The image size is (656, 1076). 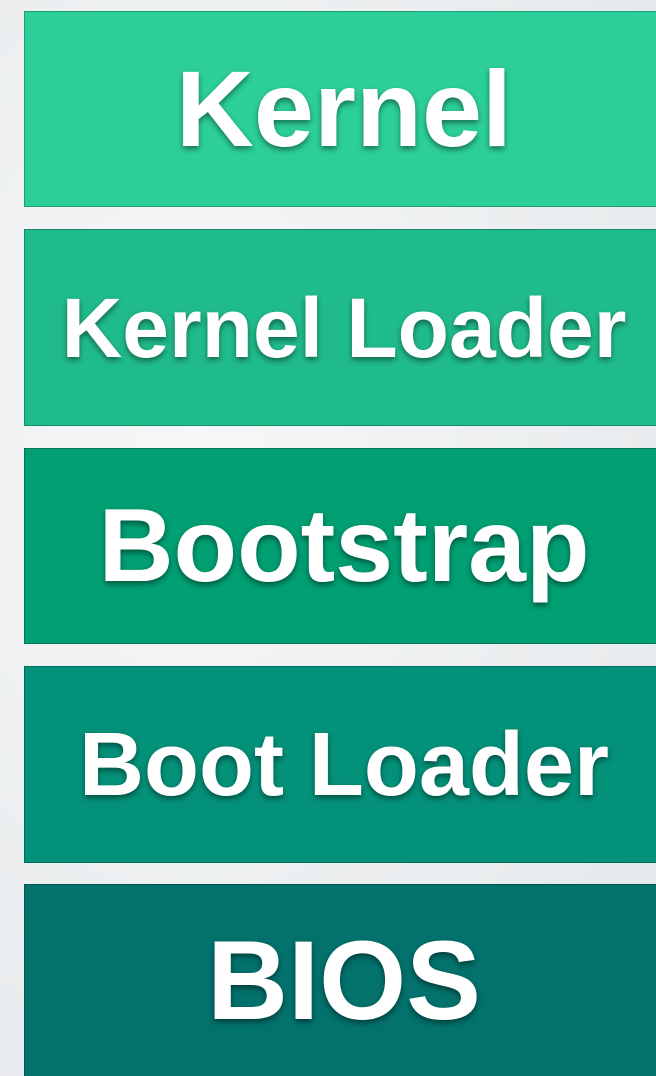 I want to click on layer-bootstrap-label: Bootstrap, so click(x=344, y=546).